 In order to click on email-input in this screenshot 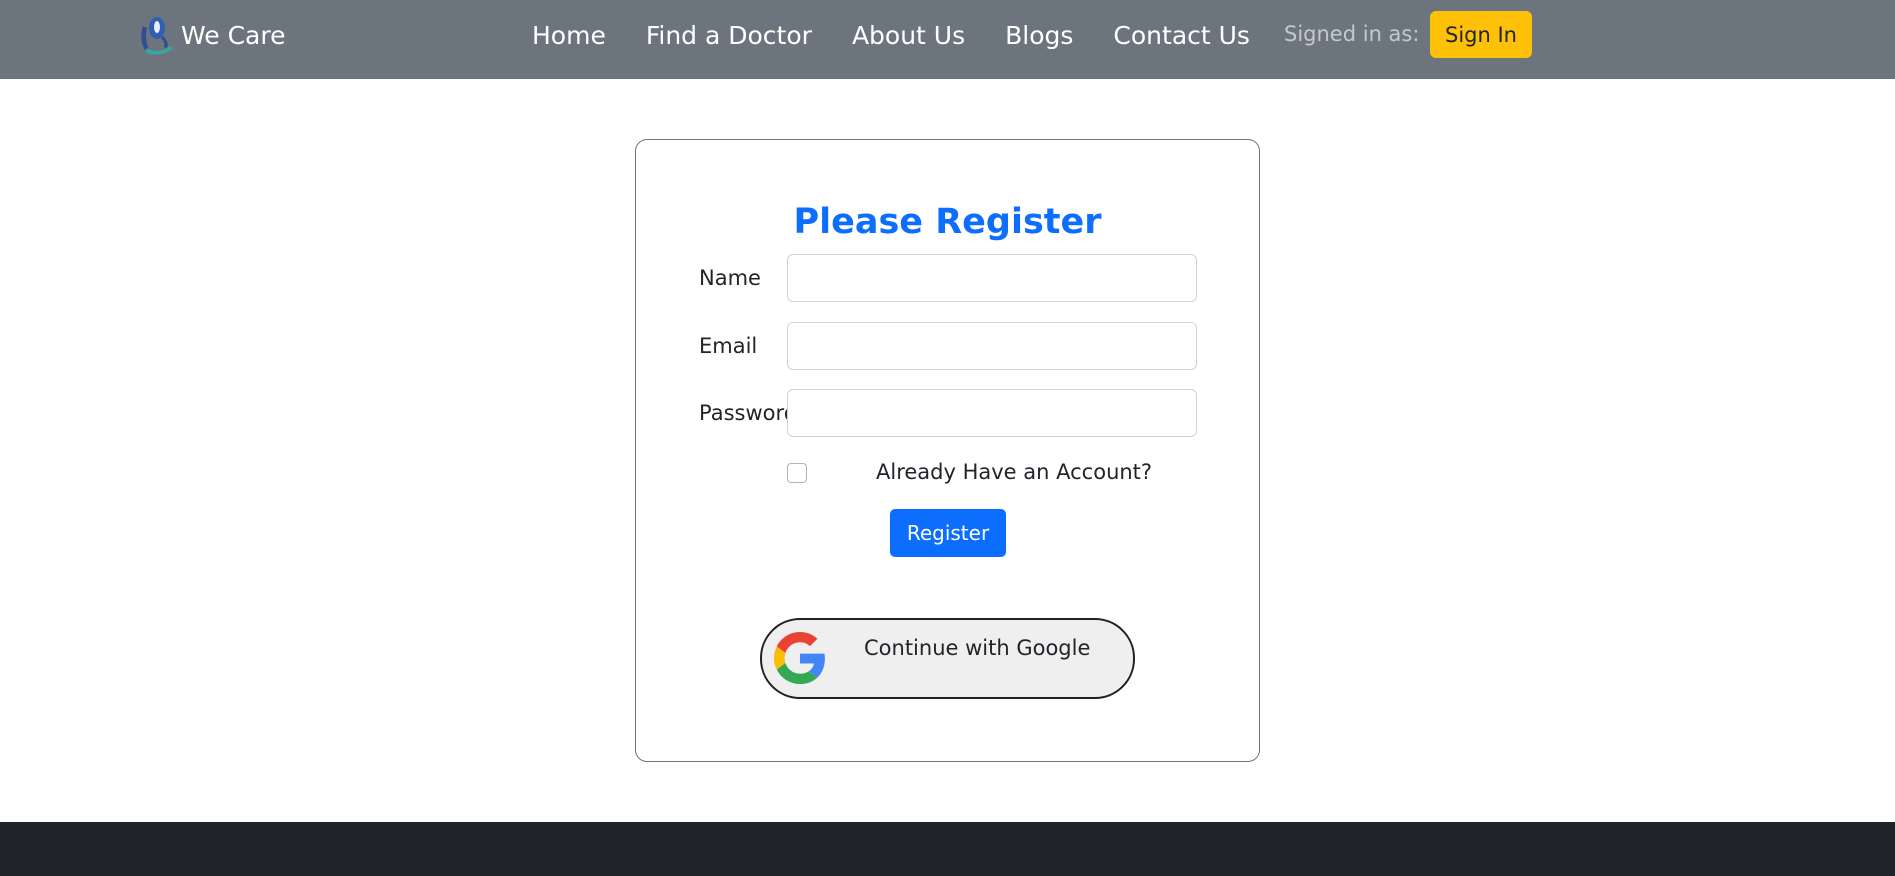, I will do `click(992, 346)`.